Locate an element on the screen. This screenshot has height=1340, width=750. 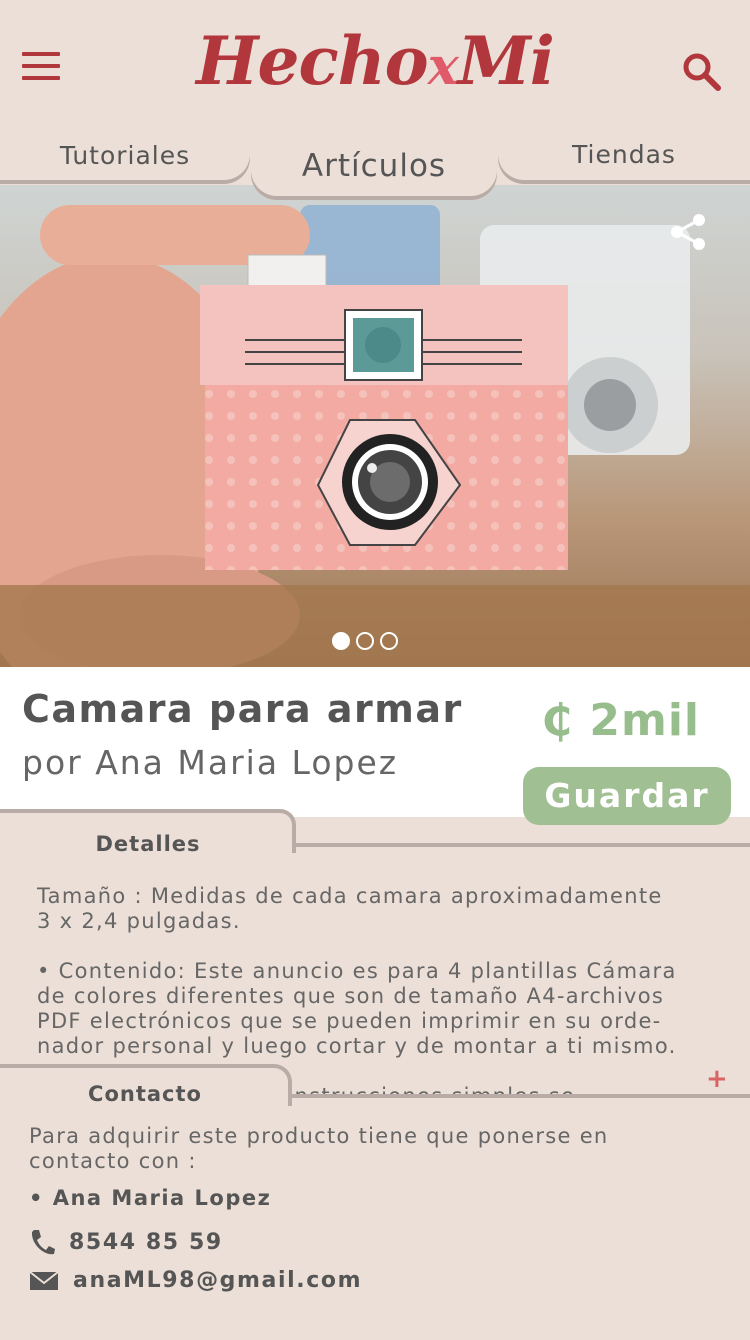
plus-icon: + is located at coordinates (717, 1079).